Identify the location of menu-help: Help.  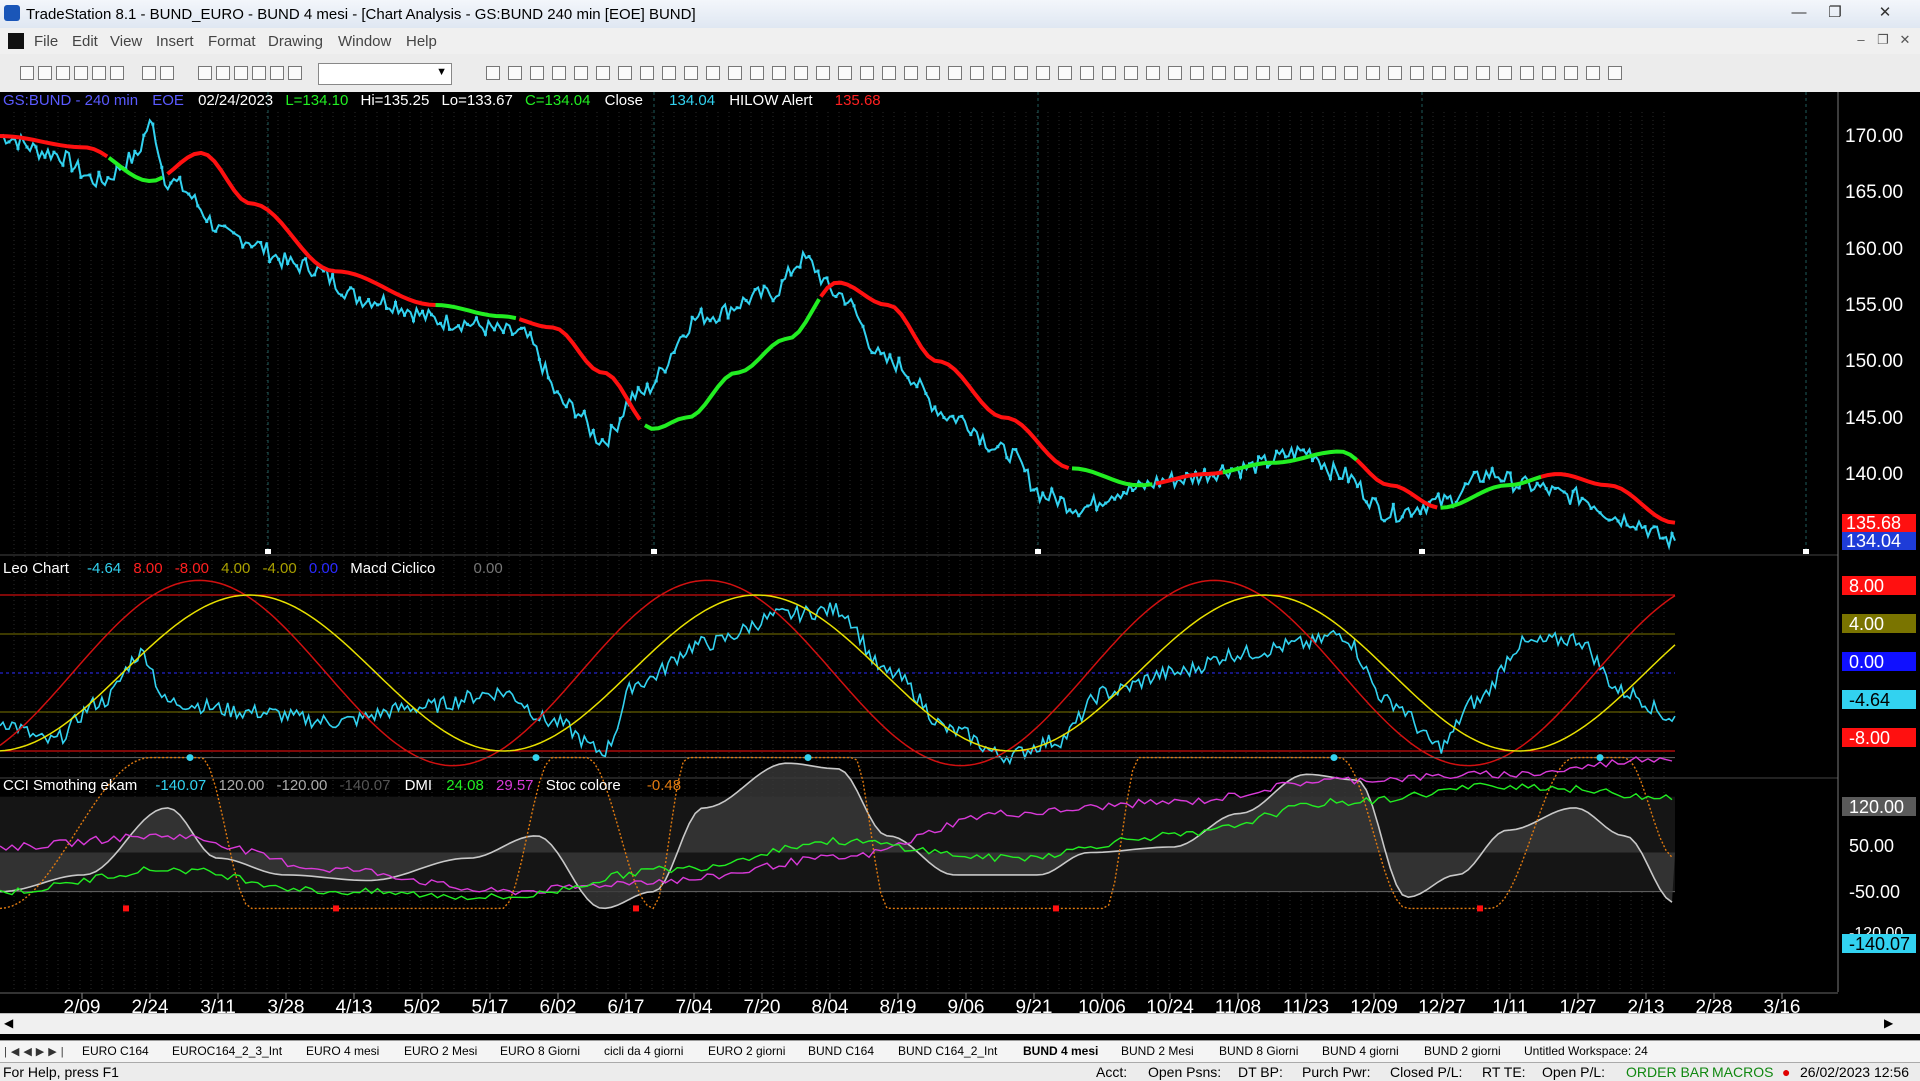
(421, 41).